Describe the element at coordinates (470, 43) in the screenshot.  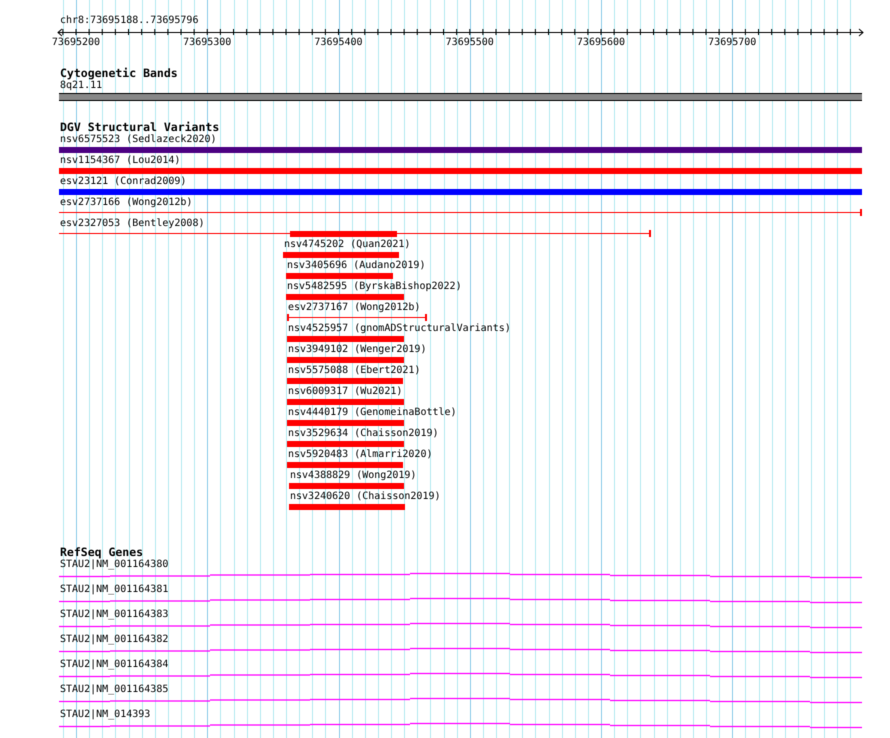
I see `ruler-tick-label: 73695500` at that location.